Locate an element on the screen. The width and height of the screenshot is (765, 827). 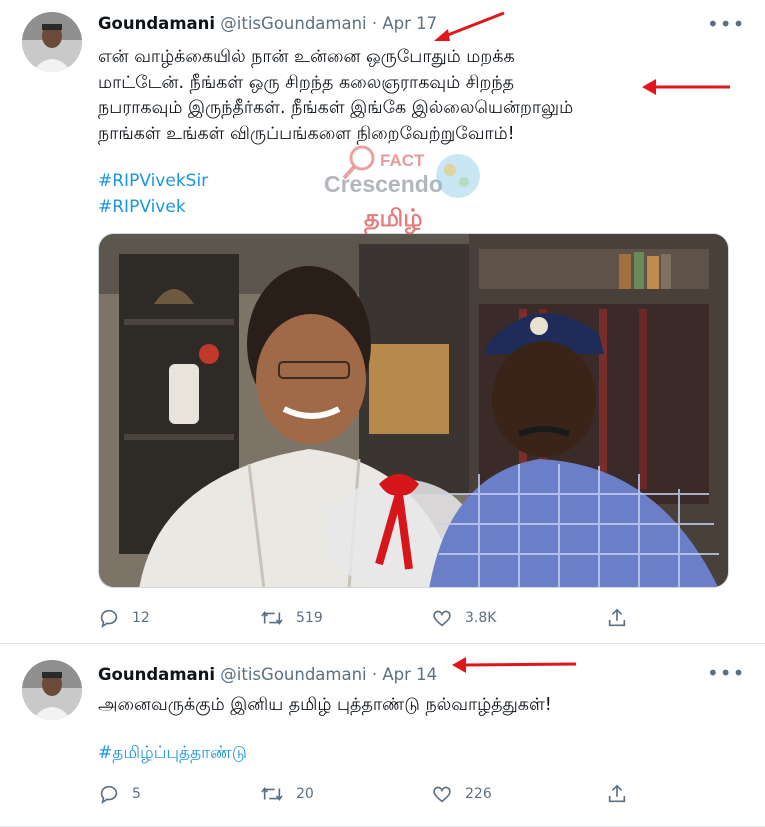
like-count: 3.8K is located at coordinates (481, 618).